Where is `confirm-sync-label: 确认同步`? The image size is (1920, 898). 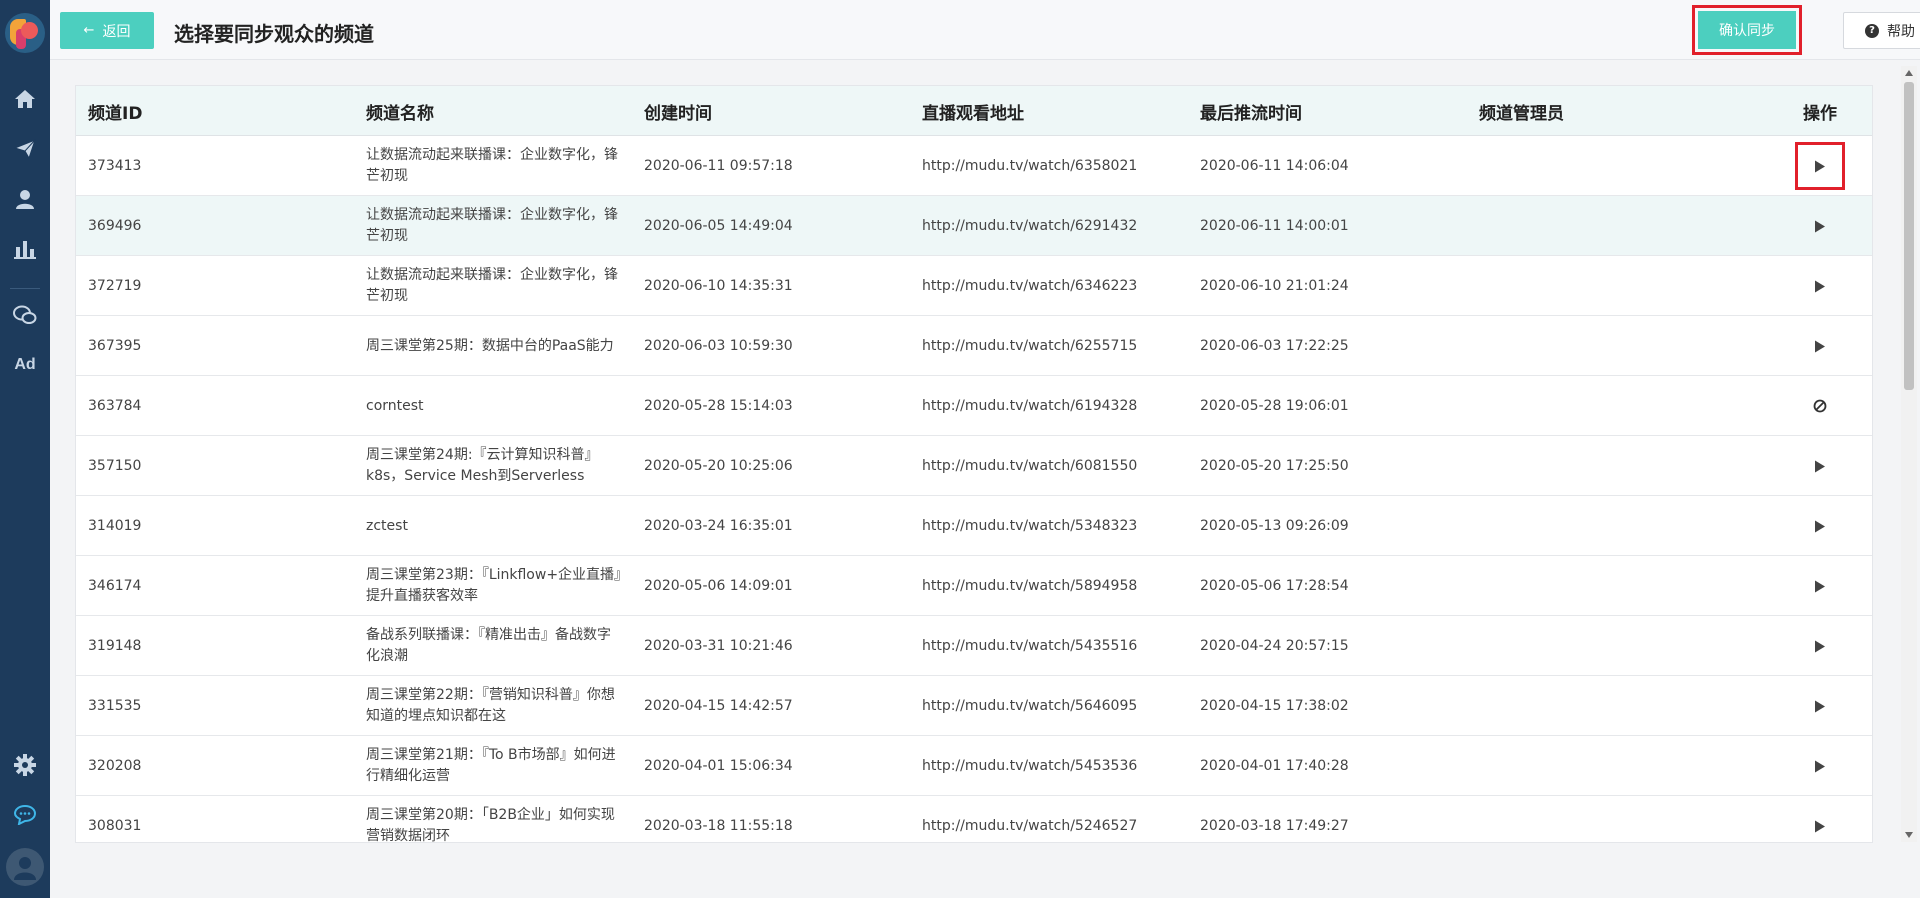 confirm-sync-label: 确认同步 is located at coordinates (1747, 31).